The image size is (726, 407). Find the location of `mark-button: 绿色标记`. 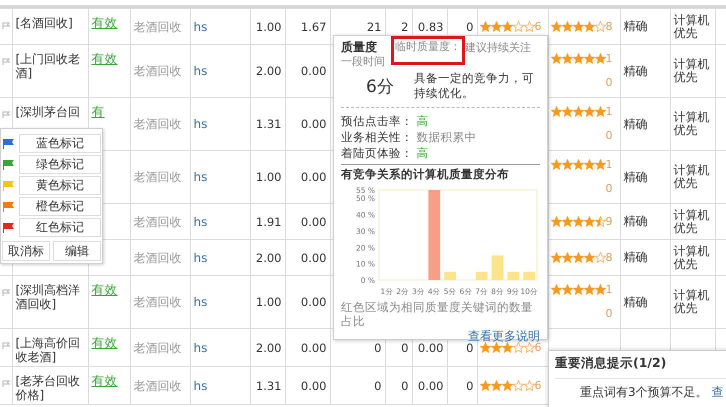

mark-button: 绿色标记 is located at coordinates (60, 164).